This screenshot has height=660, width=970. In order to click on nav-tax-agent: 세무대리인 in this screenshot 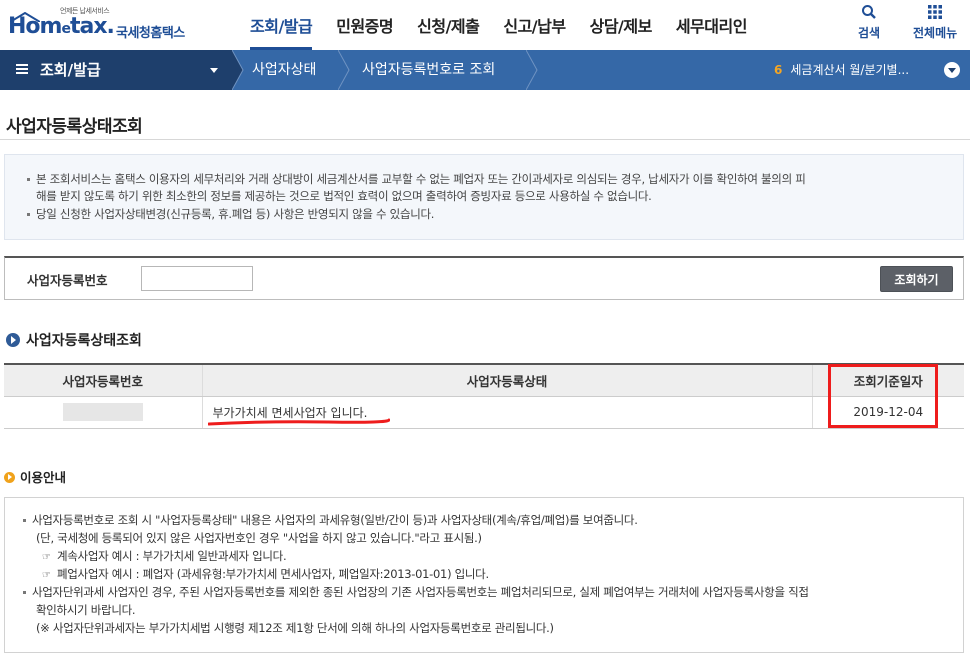, I will do `click(711, 25)`.